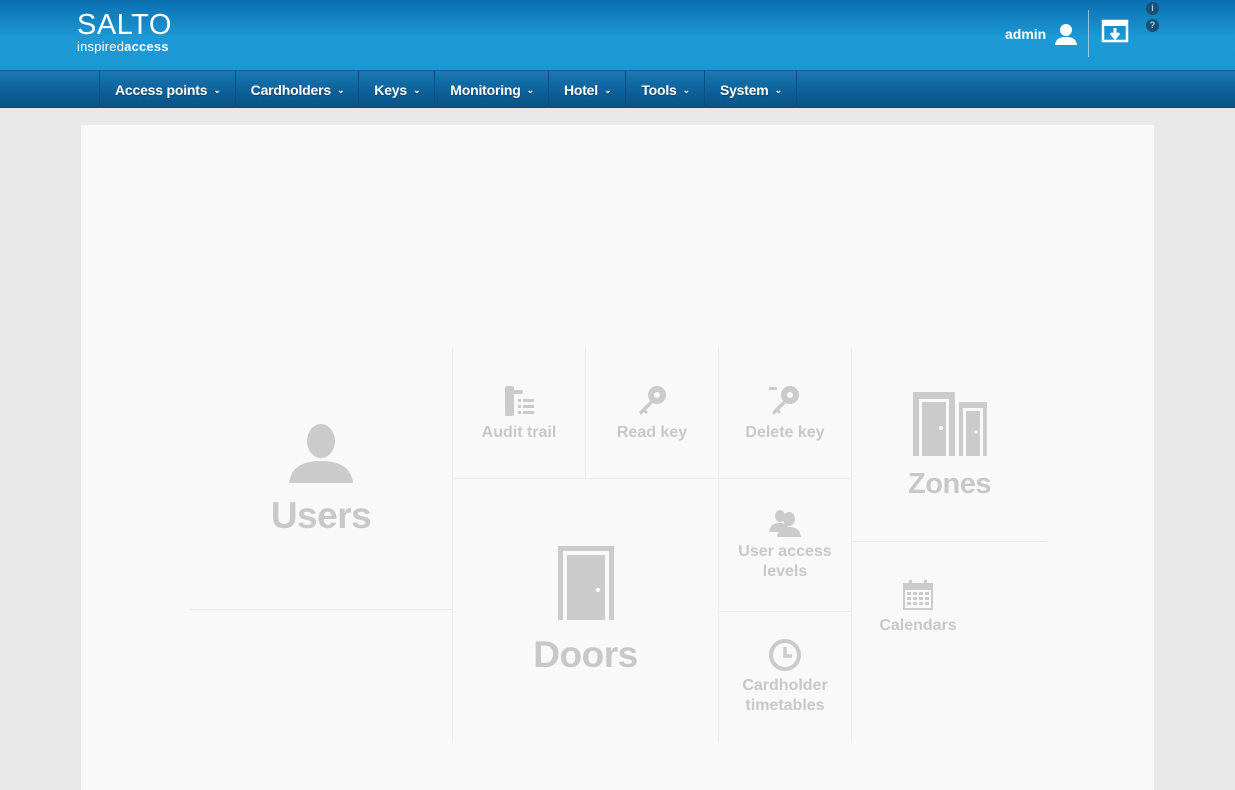 The width and height of the screenshot is (1235, 790). What do you see at coordinates (785, 685) in the screenshot?
I see `cardholder-timetables-label-line1: Cardholder` at bounding box center [785, 685].